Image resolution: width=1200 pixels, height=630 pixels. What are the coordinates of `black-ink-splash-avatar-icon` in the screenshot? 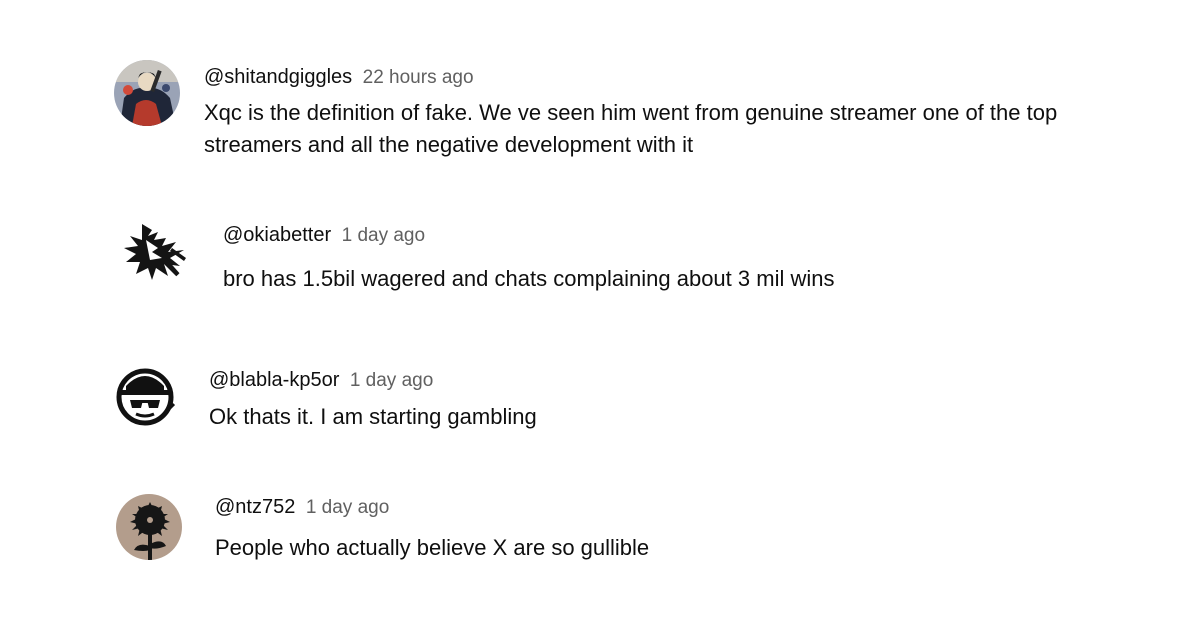 It's located at (155, 251).